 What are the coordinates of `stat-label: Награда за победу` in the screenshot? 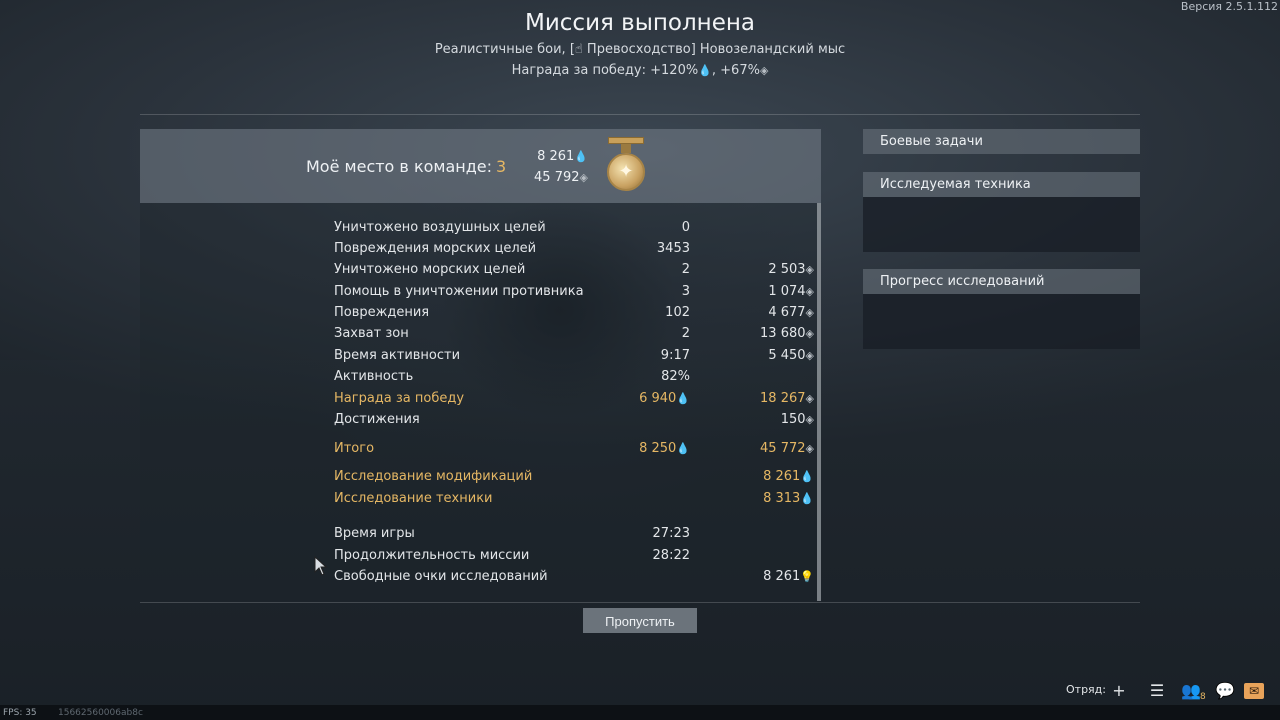 It's located at (399, 398).